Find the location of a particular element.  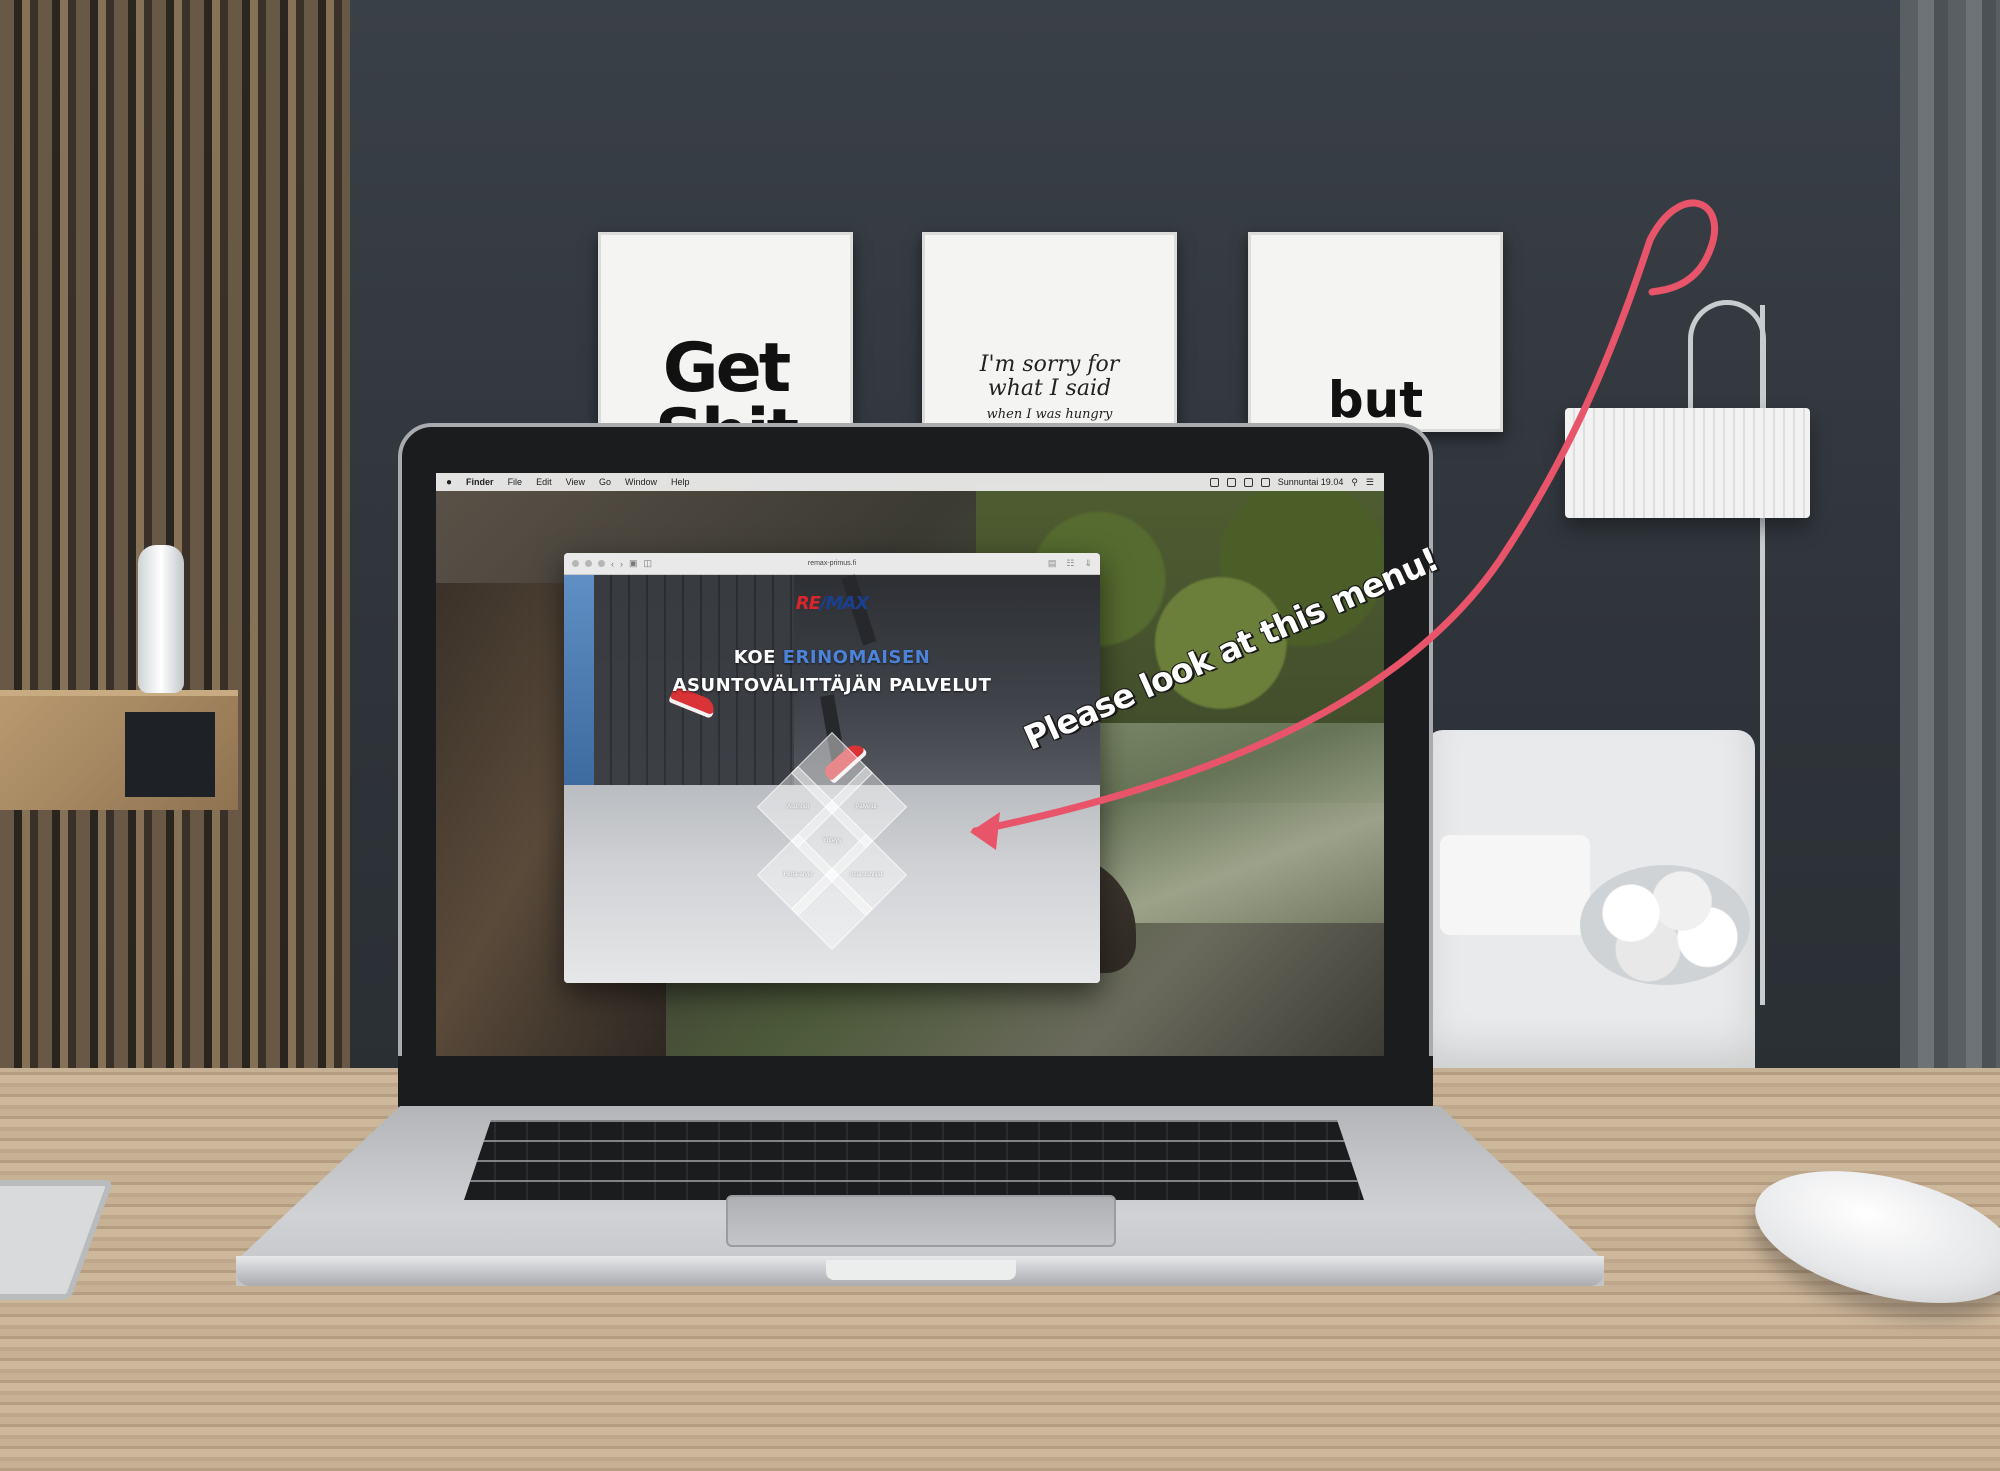

menu-label-palvelut: Palvelut is located at coordinates (866, 807).